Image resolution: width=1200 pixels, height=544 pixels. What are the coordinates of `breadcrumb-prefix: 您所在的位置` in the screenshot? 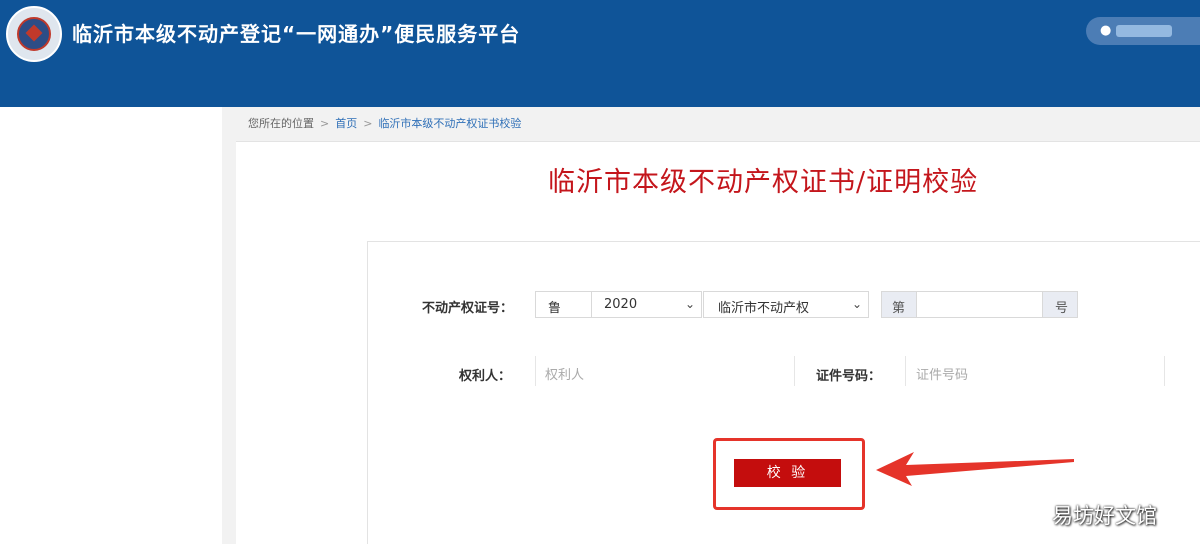 It's located at (281, 123).